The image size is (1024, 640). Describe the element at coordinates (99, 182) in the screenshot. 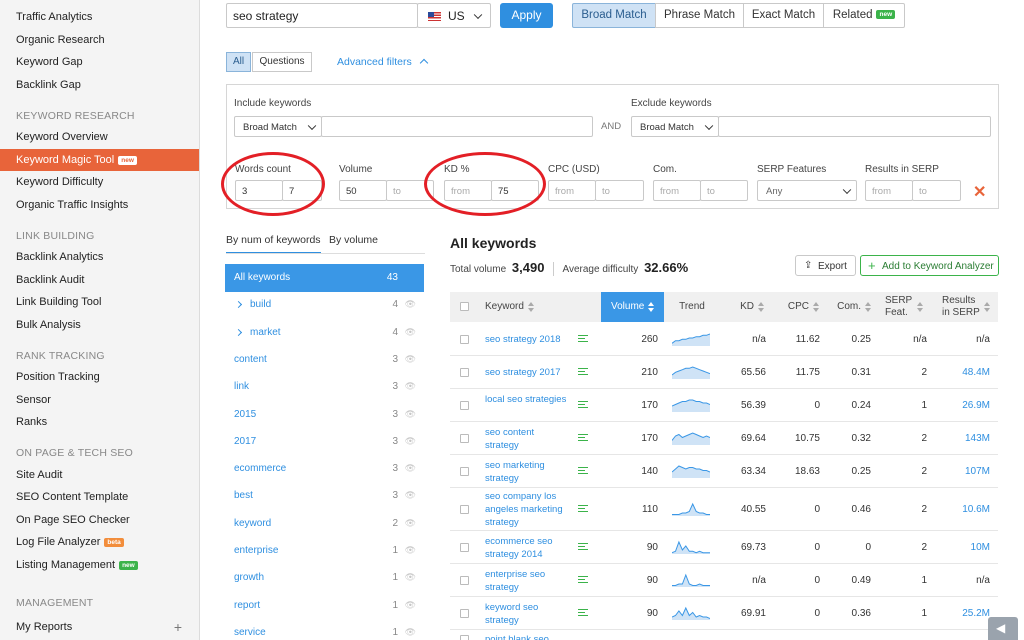

I see `sidebar-item-keyword-difficulty: Keyword Difficulty` at that location.